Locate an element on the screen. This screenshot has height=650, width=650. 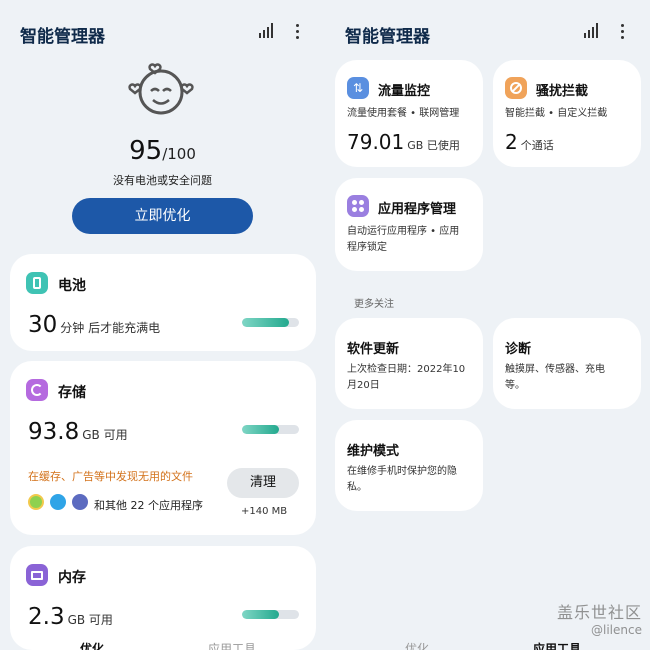
data-transfer-icon: ⇅ is located at coordinates (358, 88).